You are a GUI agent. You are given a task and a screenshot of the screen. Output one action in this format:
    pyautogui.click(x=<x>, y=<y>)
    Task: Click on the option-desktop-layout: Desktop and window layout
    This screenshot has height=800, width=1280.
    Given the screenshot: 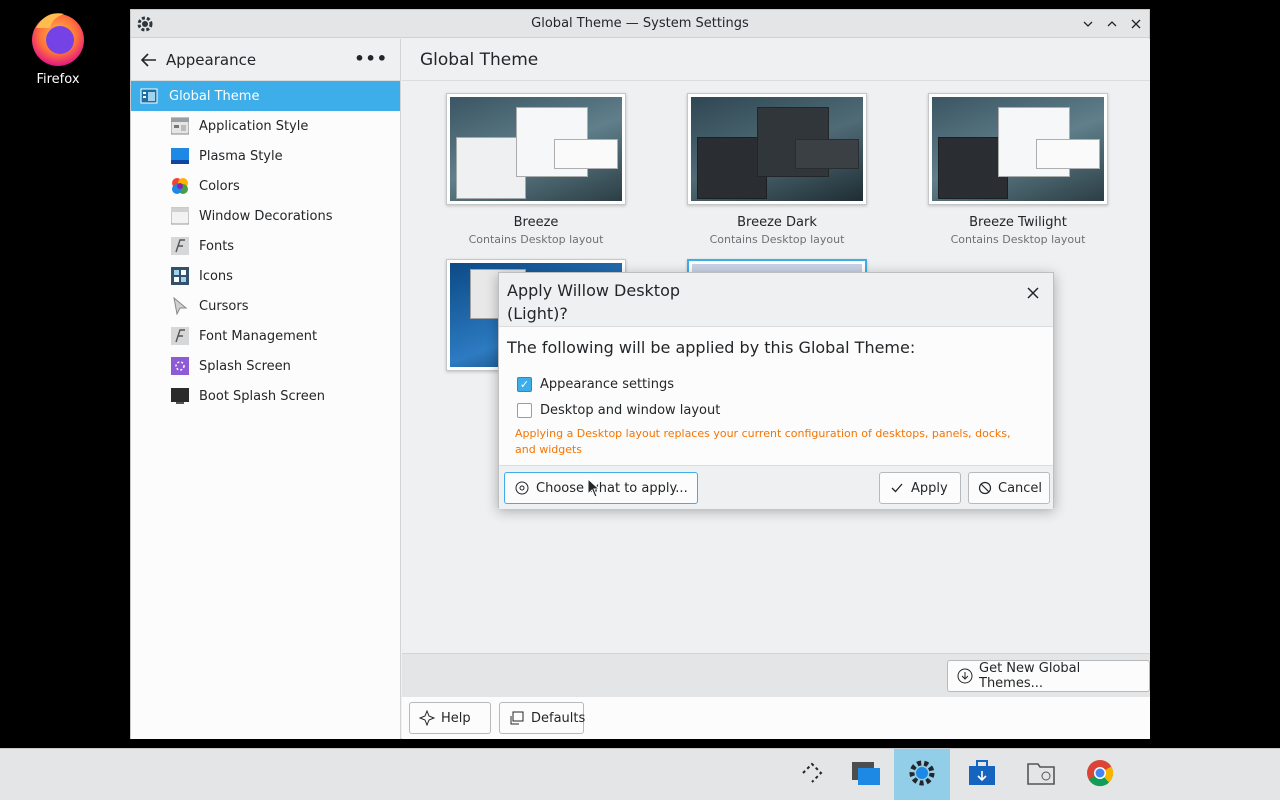 What is the action you would take?
    pyautogui.click(x=618, y=410)
    